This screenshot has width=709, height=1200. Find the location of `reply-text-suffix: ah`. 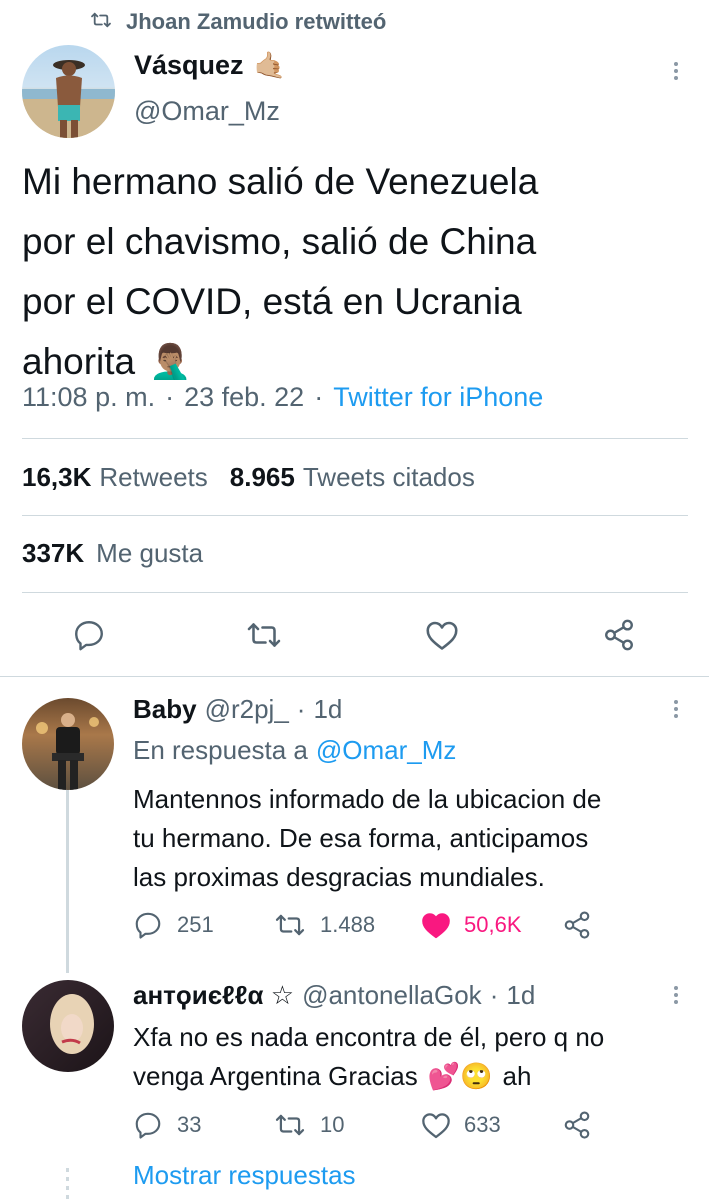

reply-text-suffix: ah is located at coordinates (517, 1076).